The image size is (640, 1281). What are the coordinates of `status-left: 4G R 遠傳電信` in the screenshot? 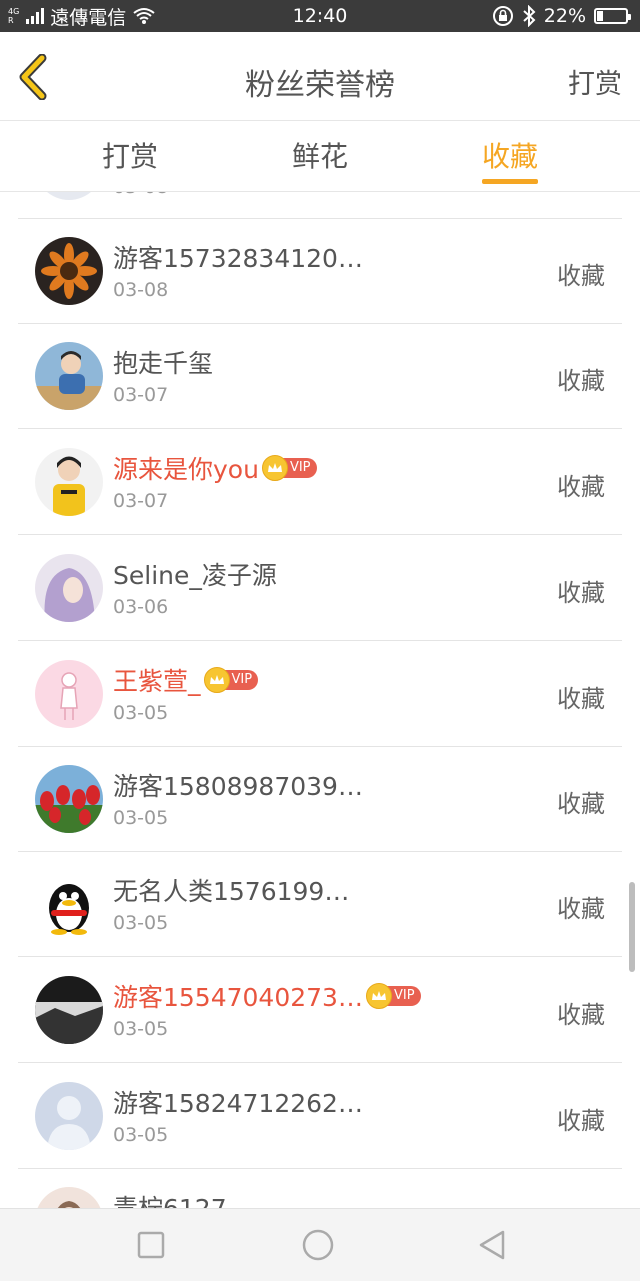 It's located at (82, 16).